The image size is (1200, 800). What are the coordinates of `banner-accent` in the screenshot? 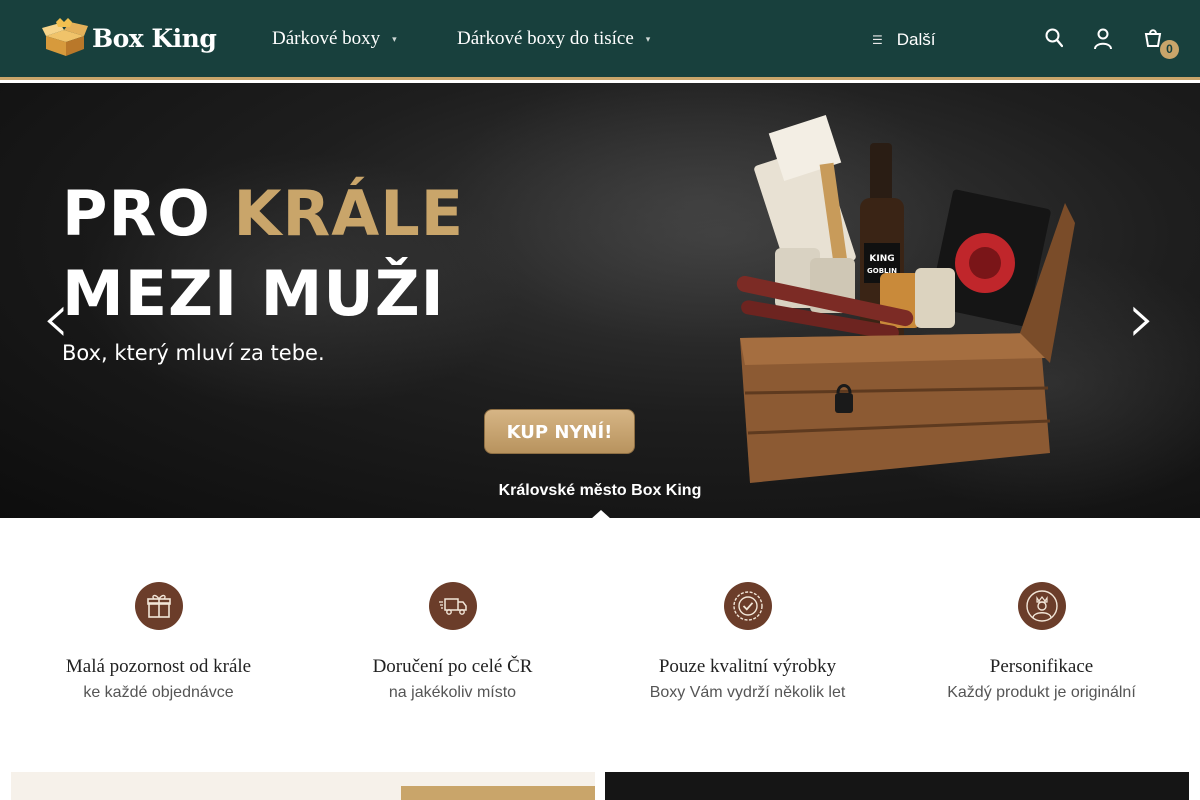 It's located at (498, 793).